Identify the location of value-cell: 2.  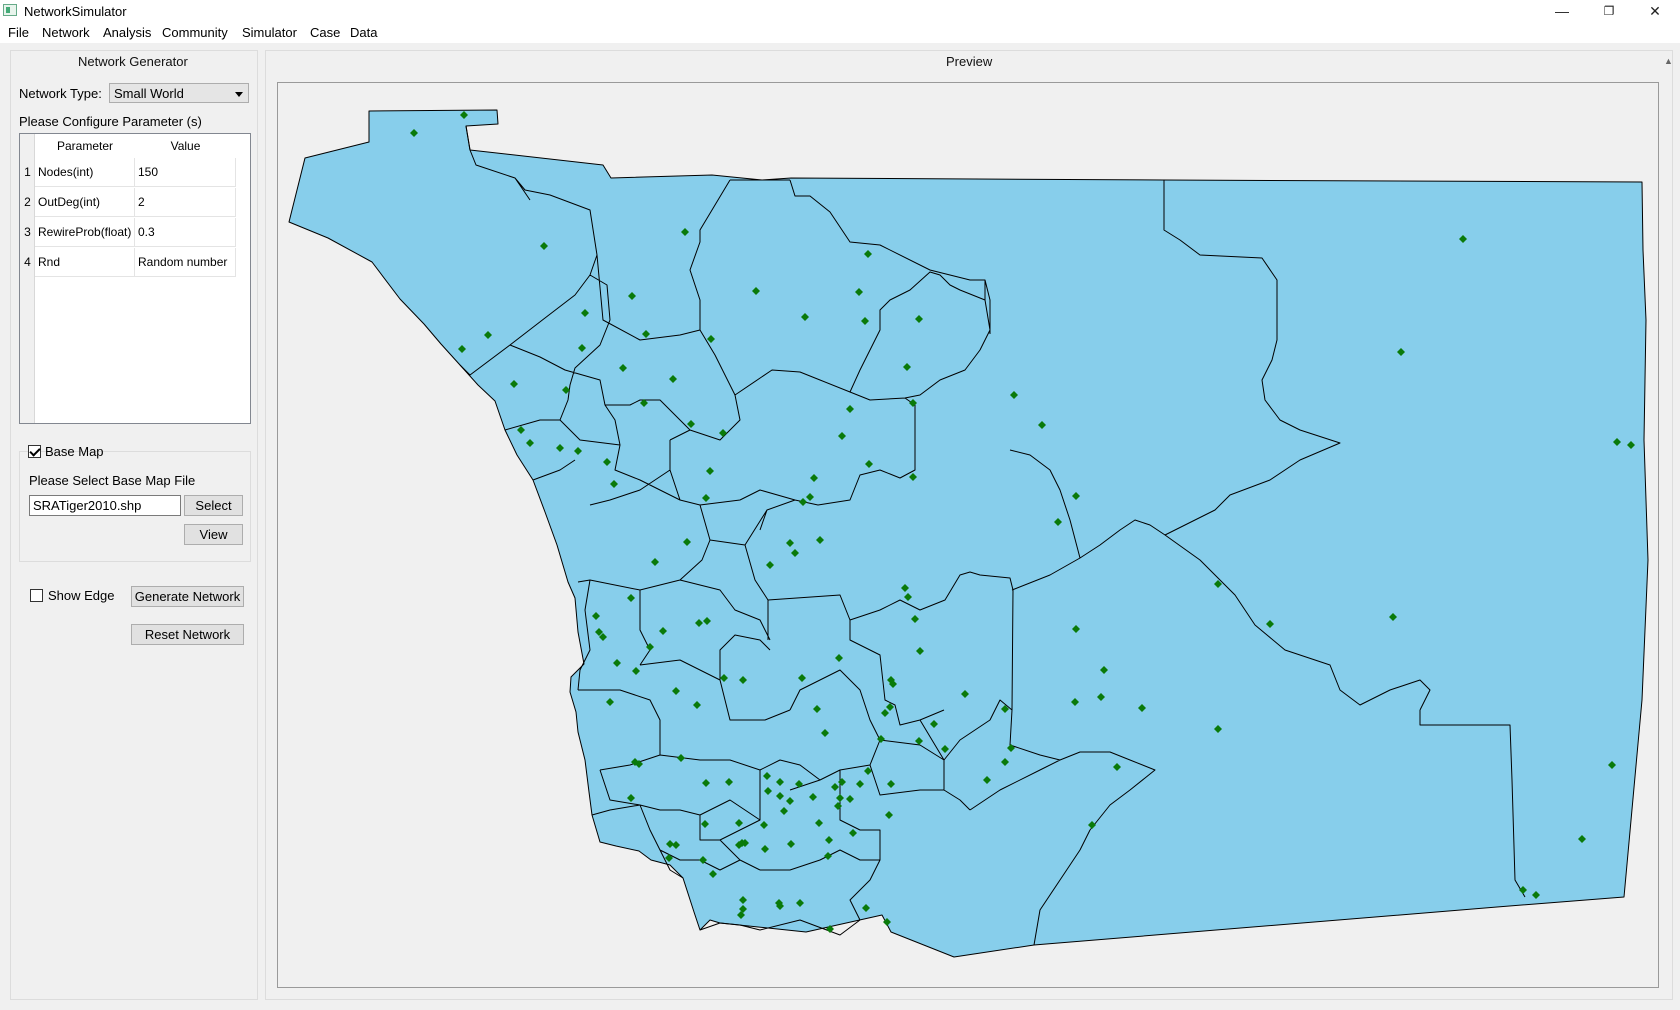
(185, 202).